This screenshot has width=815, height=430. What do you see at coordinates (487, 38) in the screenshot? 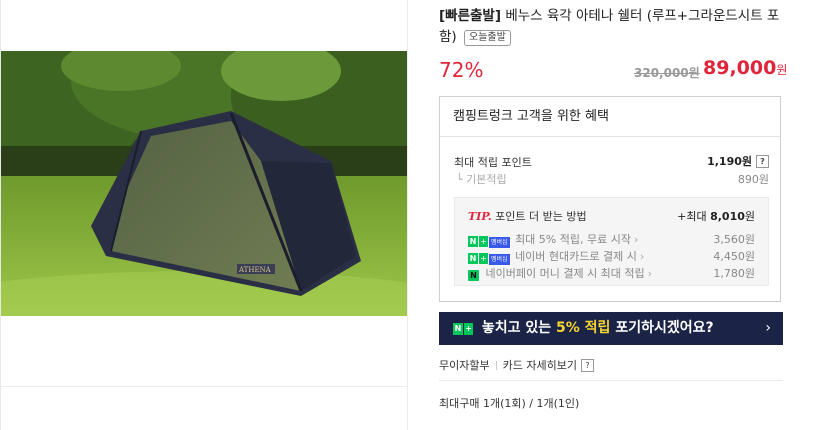
I see `today-ship-badge: 오늘출발` at bounding box center [487, 38].